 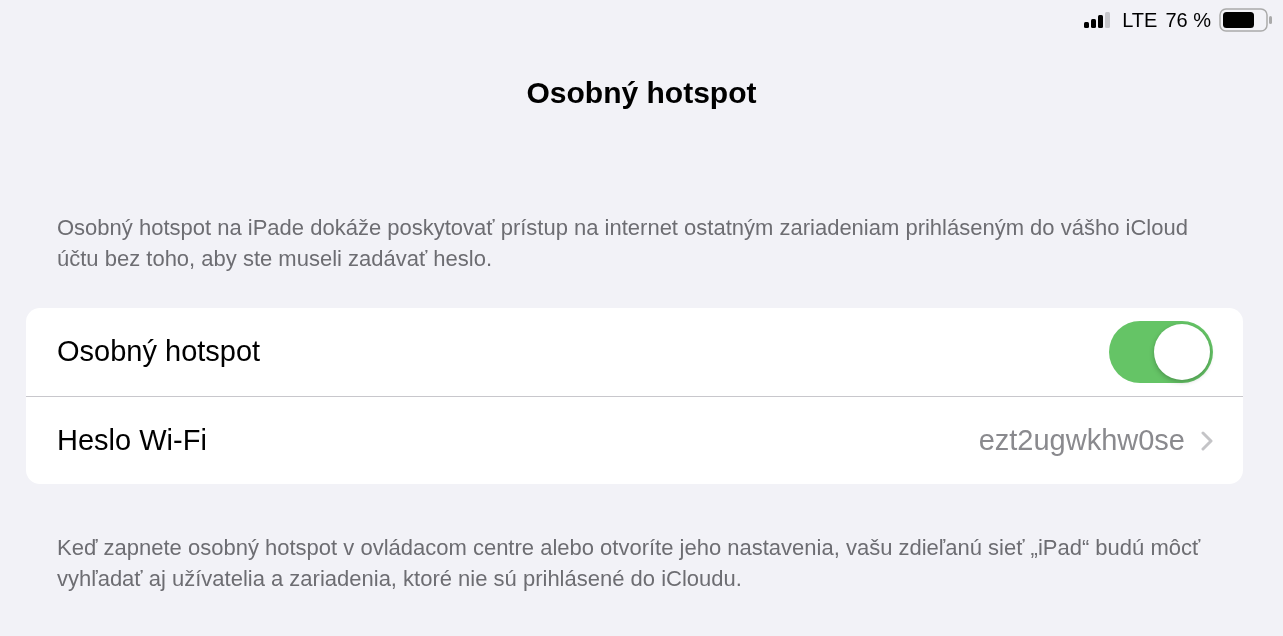 I want to click on section-header-note: Osobný hotspot na iPade dokáže poskytovať prístup na internet ostatným zariadeniam prihláseným do vášho iCloud účtu bez toho, aby ste museli zadávať heslo., so click(x=622, y=243).